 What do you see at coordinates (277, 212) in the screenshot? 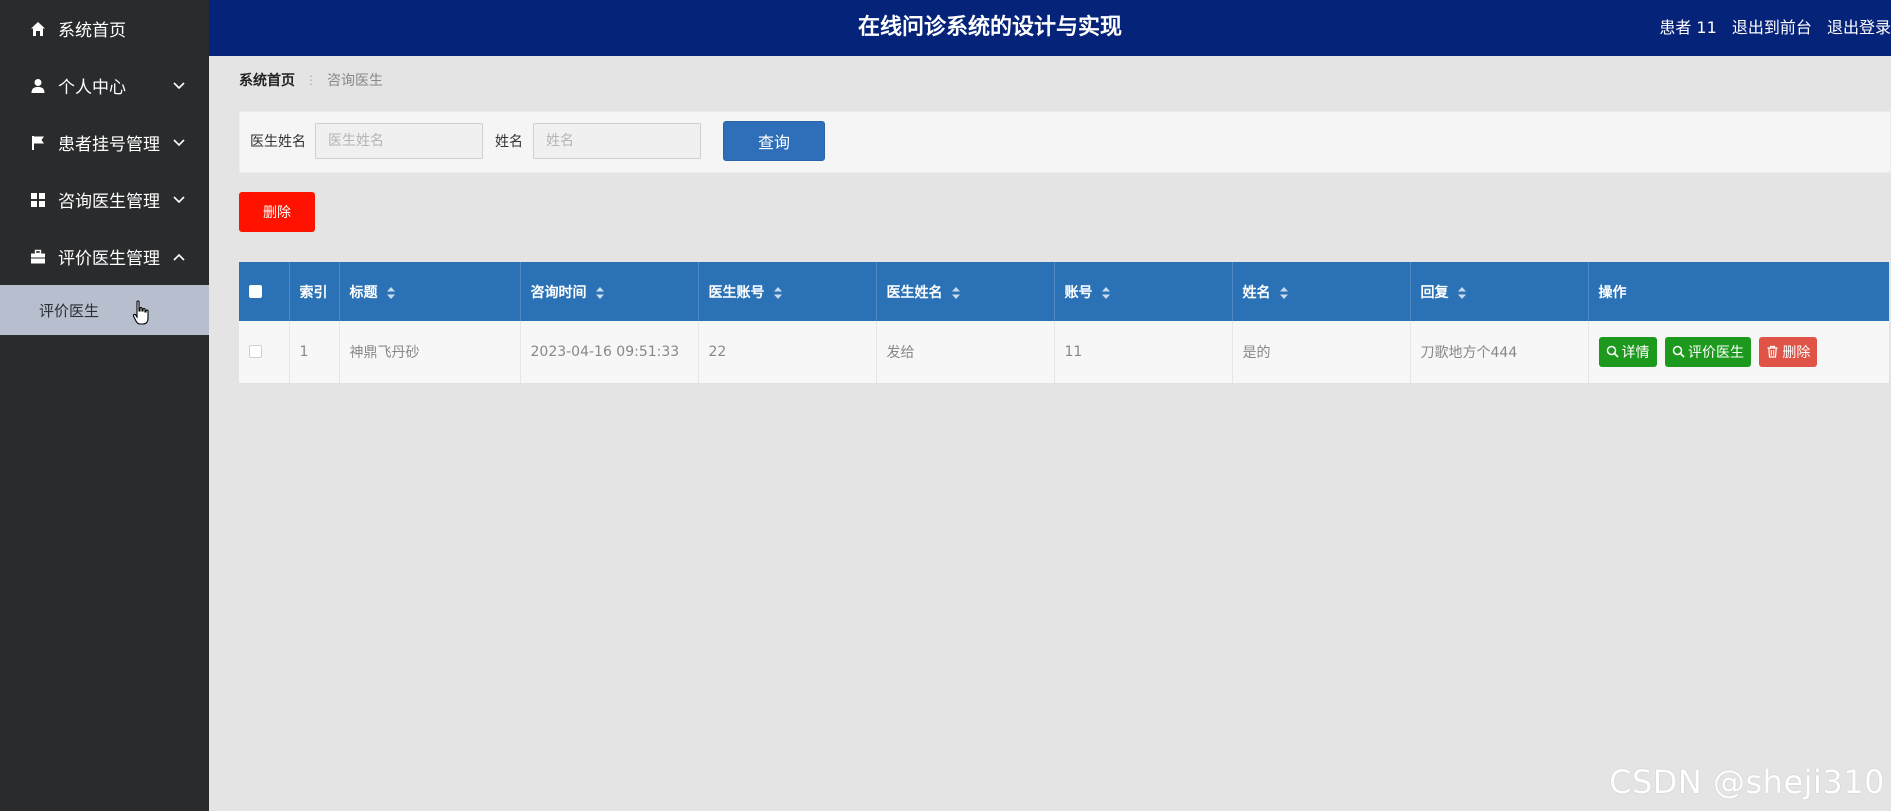
I see `batch-delete-button: 删除` at bounding box center [277, 212].